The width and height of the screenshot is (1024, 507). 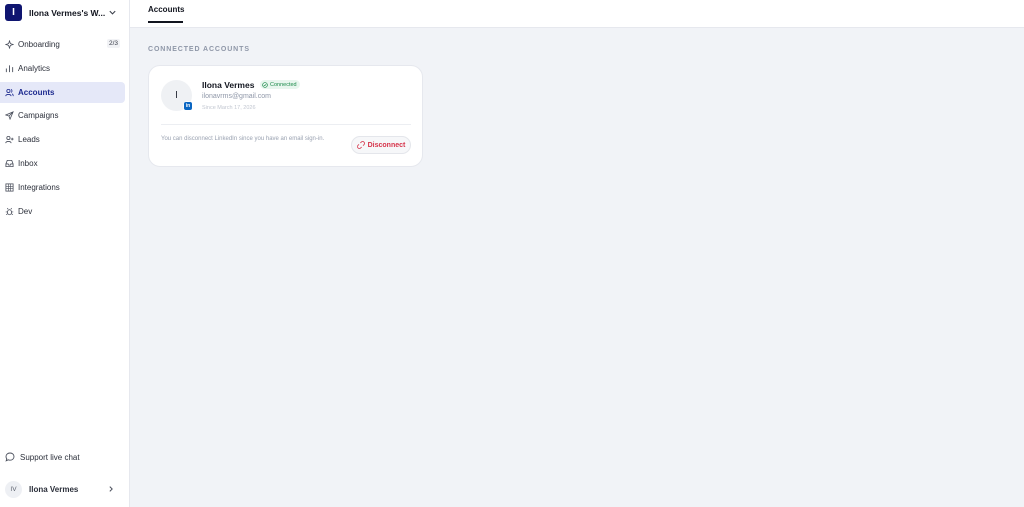 I want to click on user-name: Ilona Vermes, so click(x=54, y=489).